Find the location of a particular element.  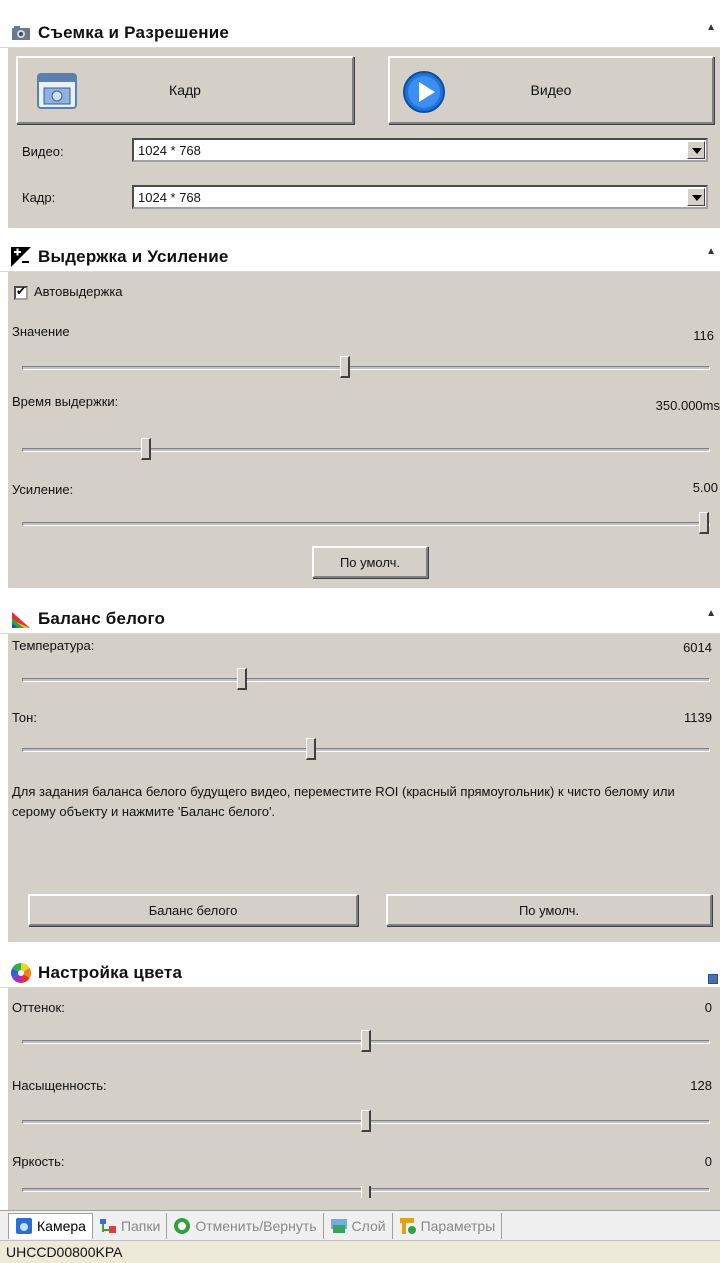

tab-undo-redo: Отменить/Вернуть is located at coordinates (245, 1225).